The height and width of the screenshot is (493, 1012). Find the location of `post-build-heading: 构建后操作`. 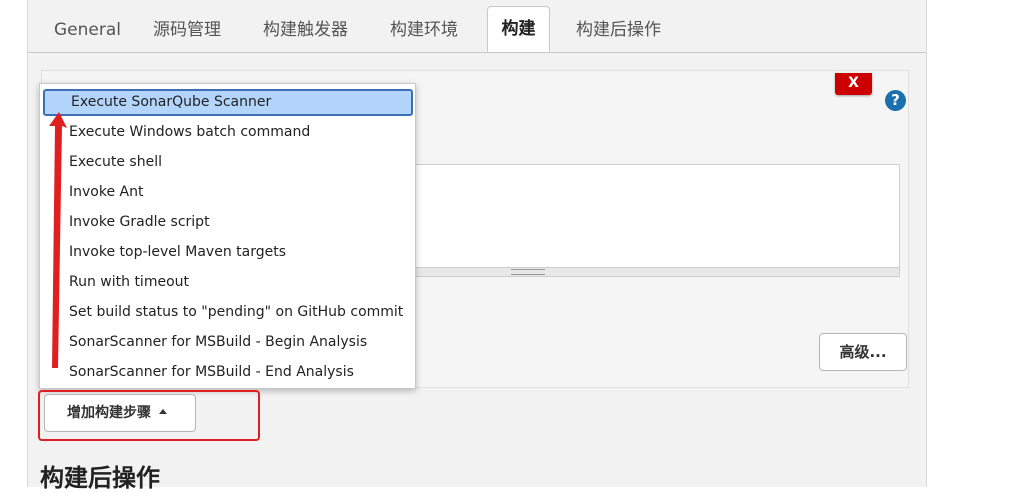

post-build-heading: 构建后操作 is located at coordinates (100, 478).